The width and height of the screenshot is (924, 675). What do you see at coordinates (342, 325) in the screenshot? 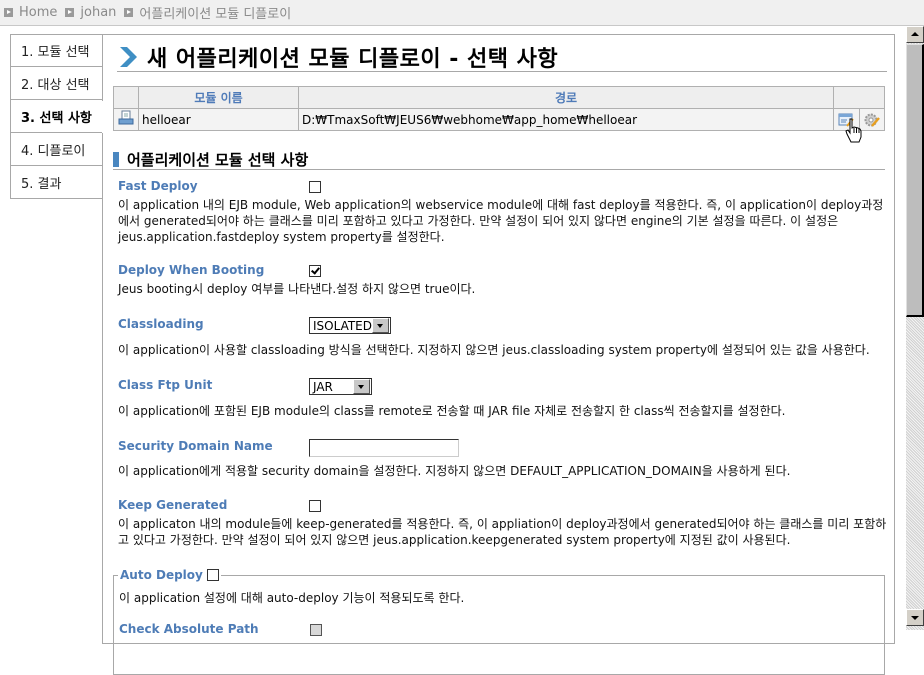
I see `select-value: ISOLATED` at bounding box center [342, 325].